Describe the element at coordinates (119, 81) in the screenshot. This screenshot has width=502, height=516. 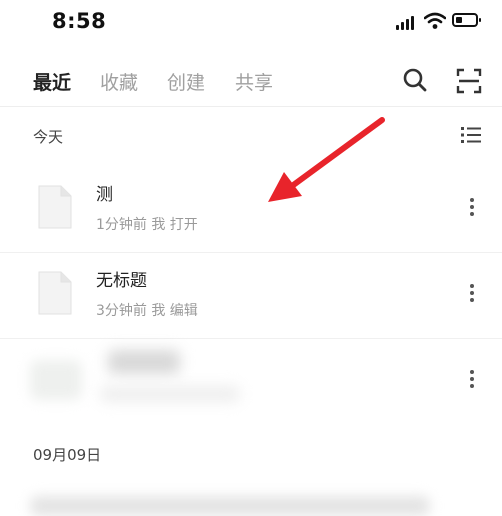
I see `tab-favorites: 收藏` at that location.